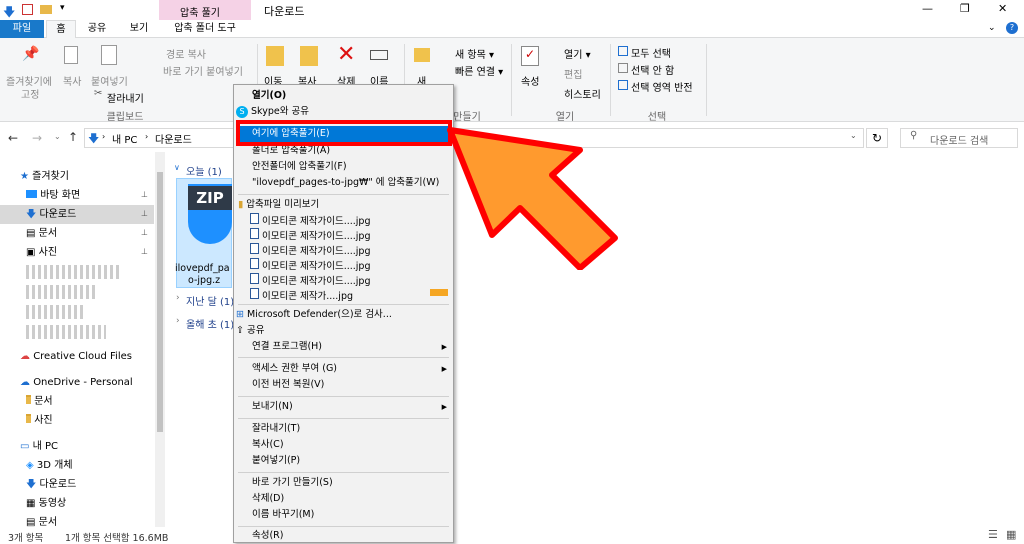 The height and width of the screenshot is (544, 1024). I want to click on nav-scrollbar-thumb, so click(160, 302).